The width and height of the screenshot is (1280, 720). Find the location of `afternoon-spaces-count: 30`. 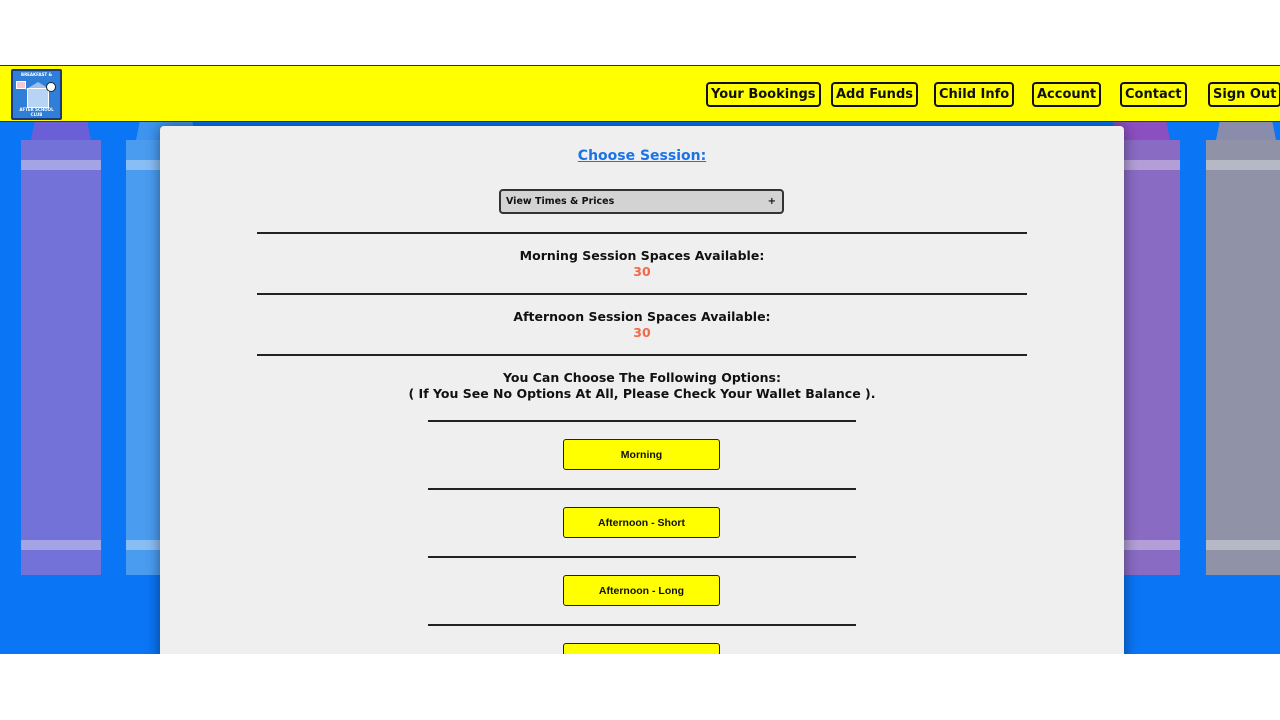

afternoon-spaces-count: 30 is located at coordinates (642, 332).